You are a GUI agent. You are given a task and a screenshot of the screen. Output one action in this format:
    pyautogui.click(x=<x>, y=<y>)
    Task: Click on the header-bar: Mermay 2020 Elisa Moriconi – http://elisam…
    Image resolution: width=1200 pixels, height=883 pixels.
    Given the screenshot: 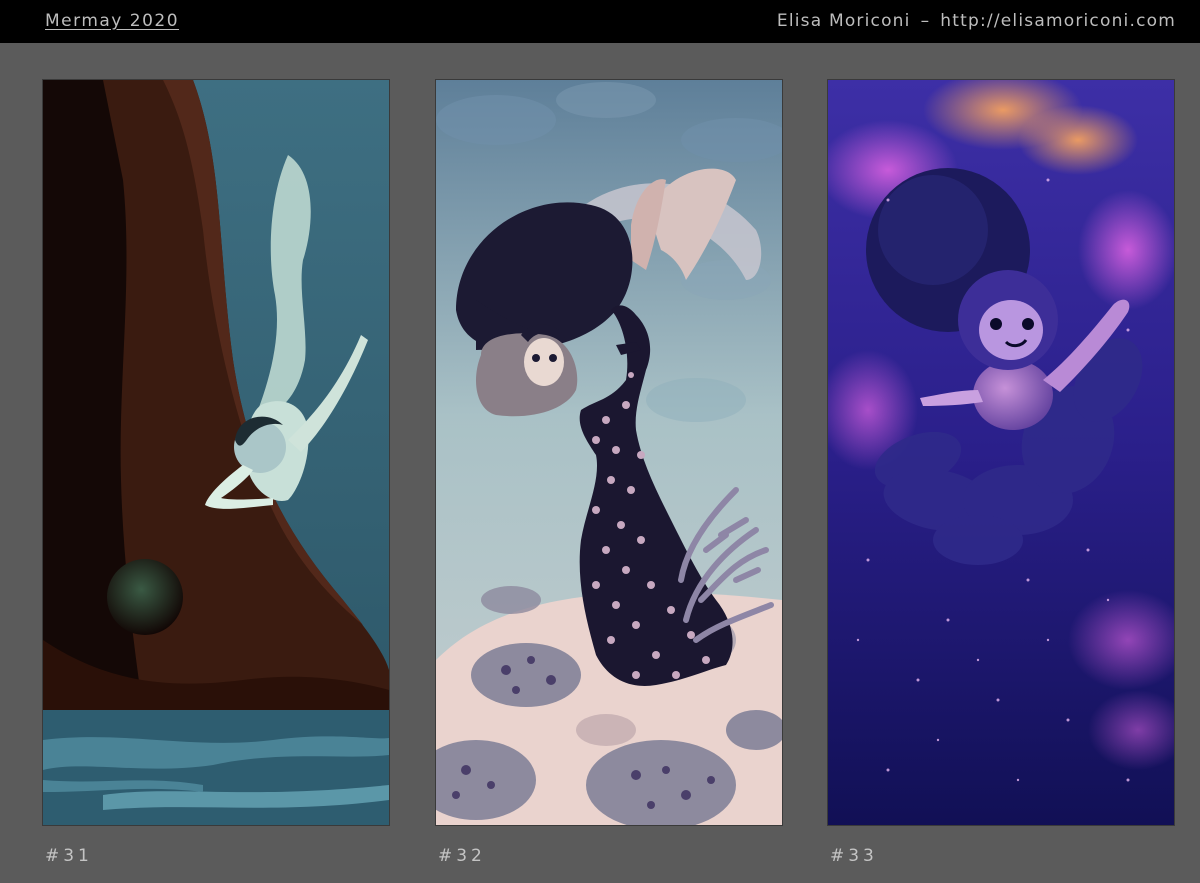 What is the action you would take?
    pyautogui.click(x=600, y=21)
    